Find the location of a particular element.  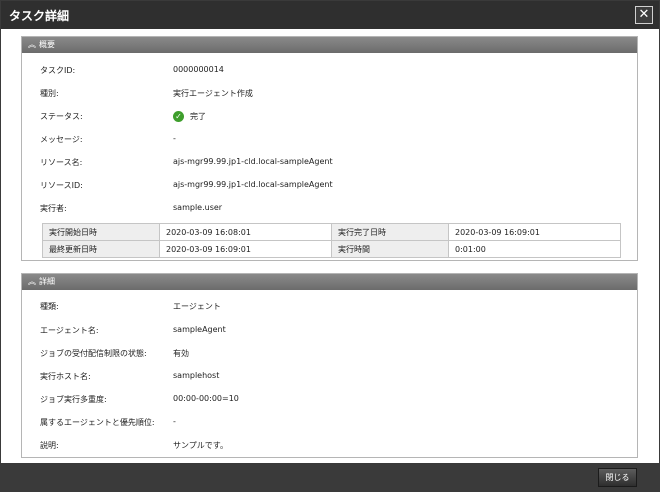

field-value: 実行エージェント作成 is located at coordinates (213, 93).